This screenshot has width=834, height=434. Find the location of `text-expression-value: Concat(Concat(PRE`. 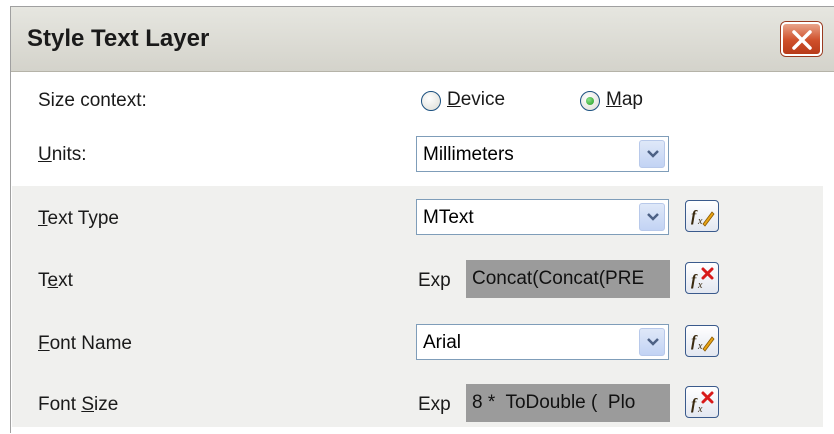

text-expression-value: Concat(Concat(PRE is located at coordinates (558, 278).